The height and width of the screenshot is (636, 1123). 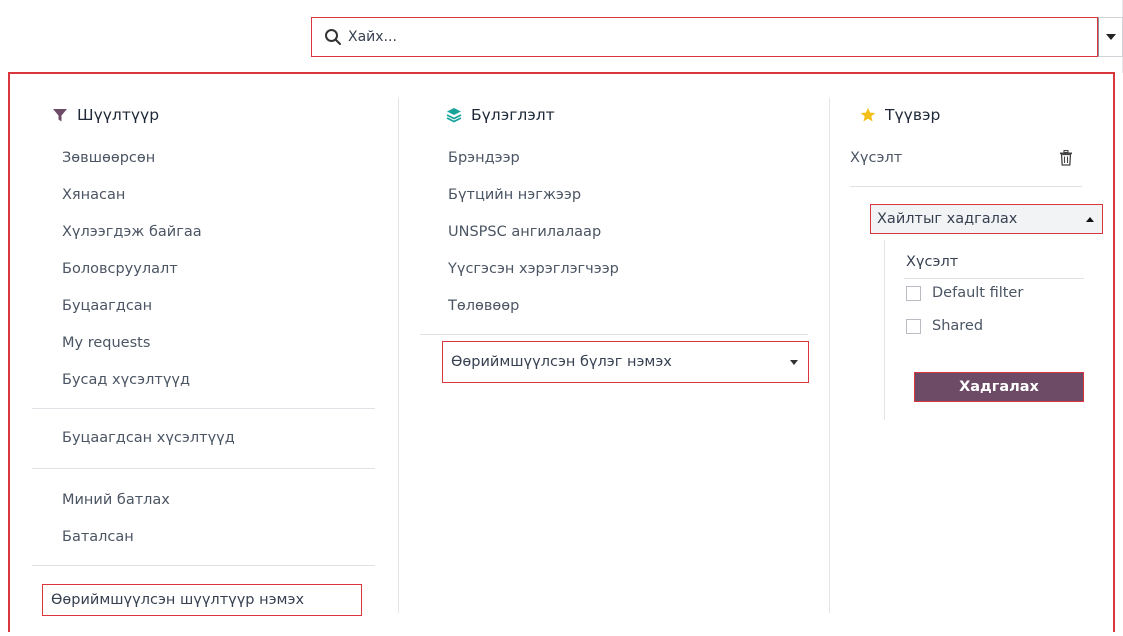 I want to click on filter-item: Баталсан, so click(x=98, y=537).